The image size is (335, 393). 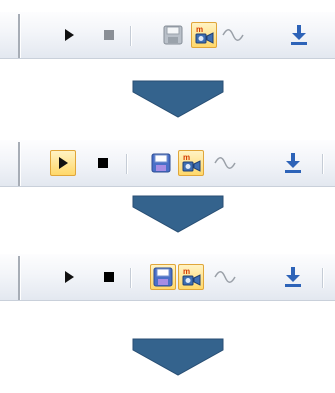 I want to click on toolbar-state-1: m, so click(x=167, y=35).